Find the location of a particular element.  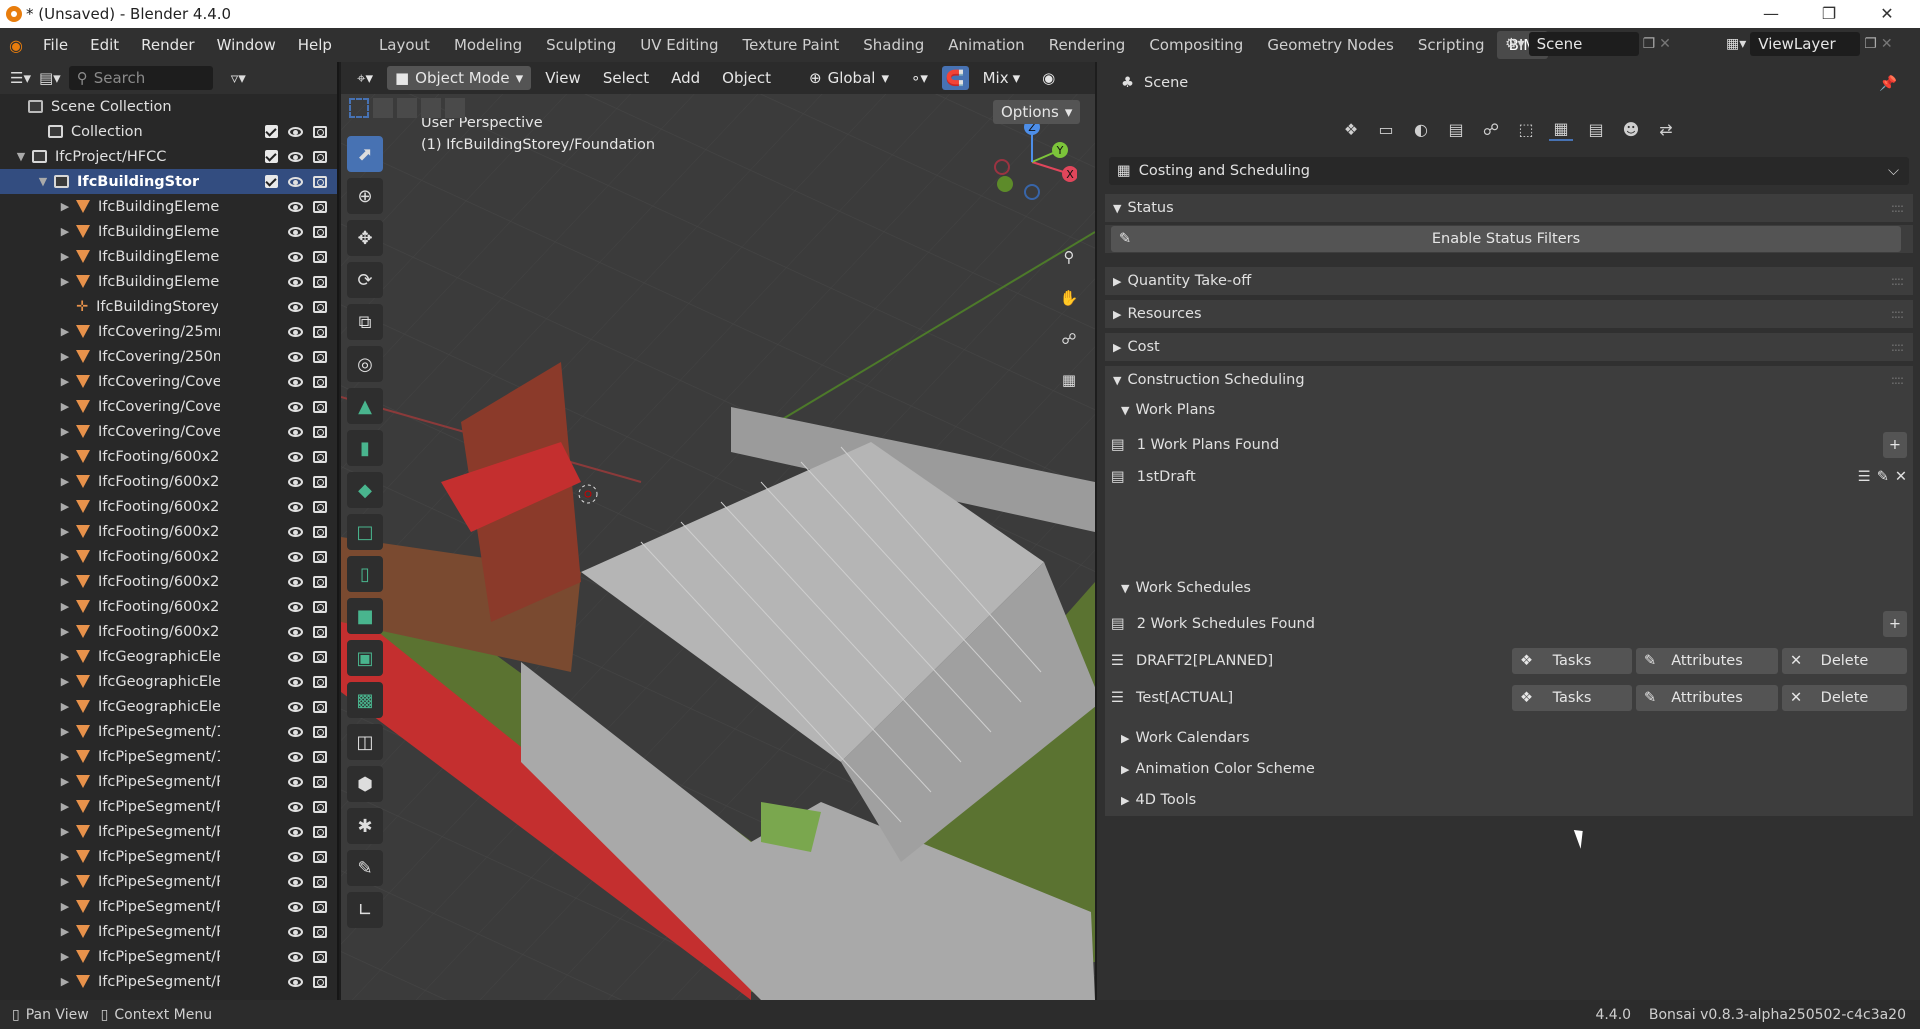

attributes-button: ✎ Attributes is located at coordinates (1707, 661).